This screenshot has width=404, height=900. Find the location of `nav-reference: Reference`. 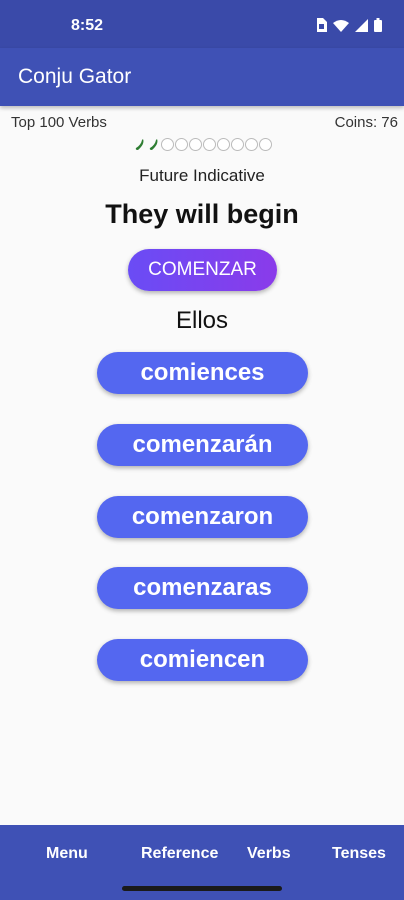

nav-reference: Reference is located at coordinates (179, 854).